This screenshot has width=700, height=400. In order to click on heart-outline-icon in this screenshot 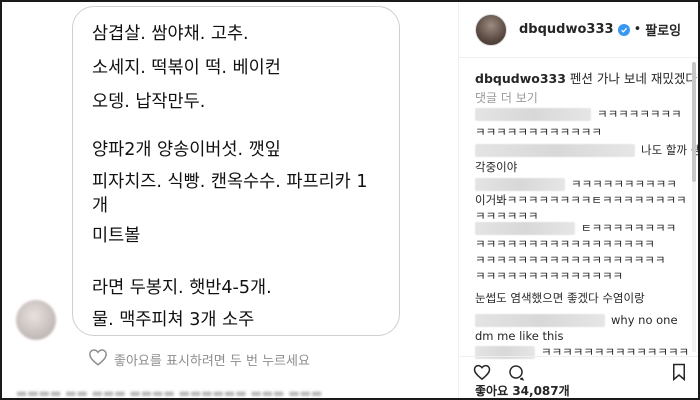, I will do `click(98, 359)`.